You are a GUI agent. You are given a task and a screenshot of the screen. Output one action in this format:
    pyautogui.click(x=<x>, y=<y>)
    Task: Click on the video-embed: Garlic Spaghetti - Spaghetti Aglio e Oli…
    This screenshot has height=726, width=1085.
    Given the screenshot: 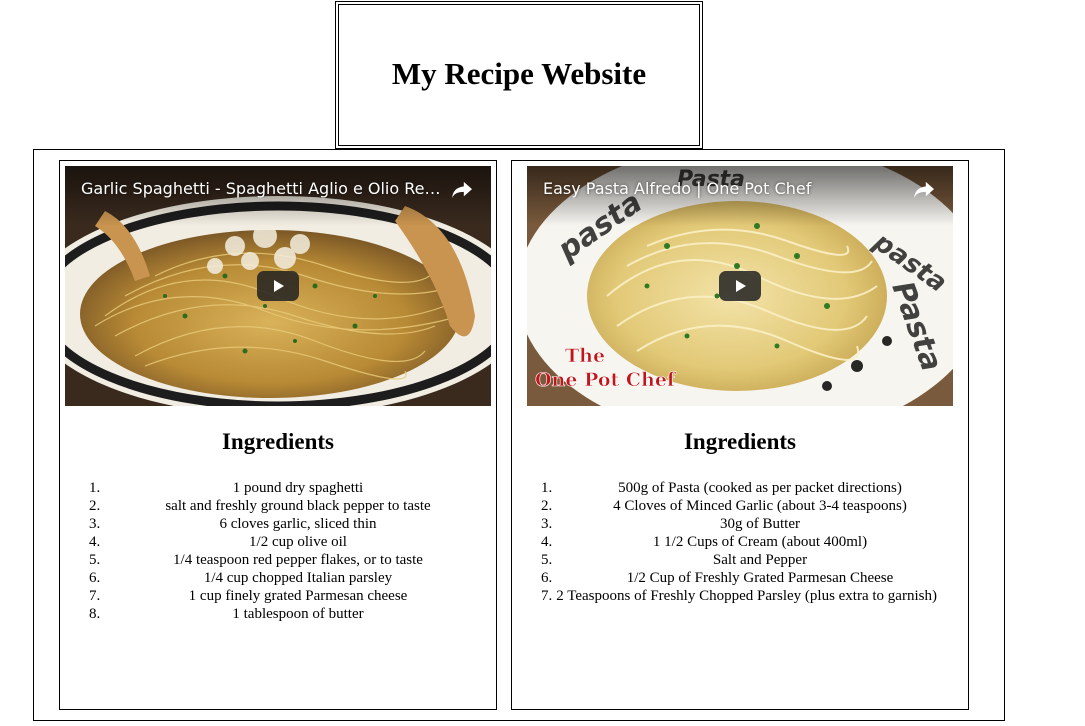 What is the action you would take?
    pyautogui.click(x=278, y=286)
    